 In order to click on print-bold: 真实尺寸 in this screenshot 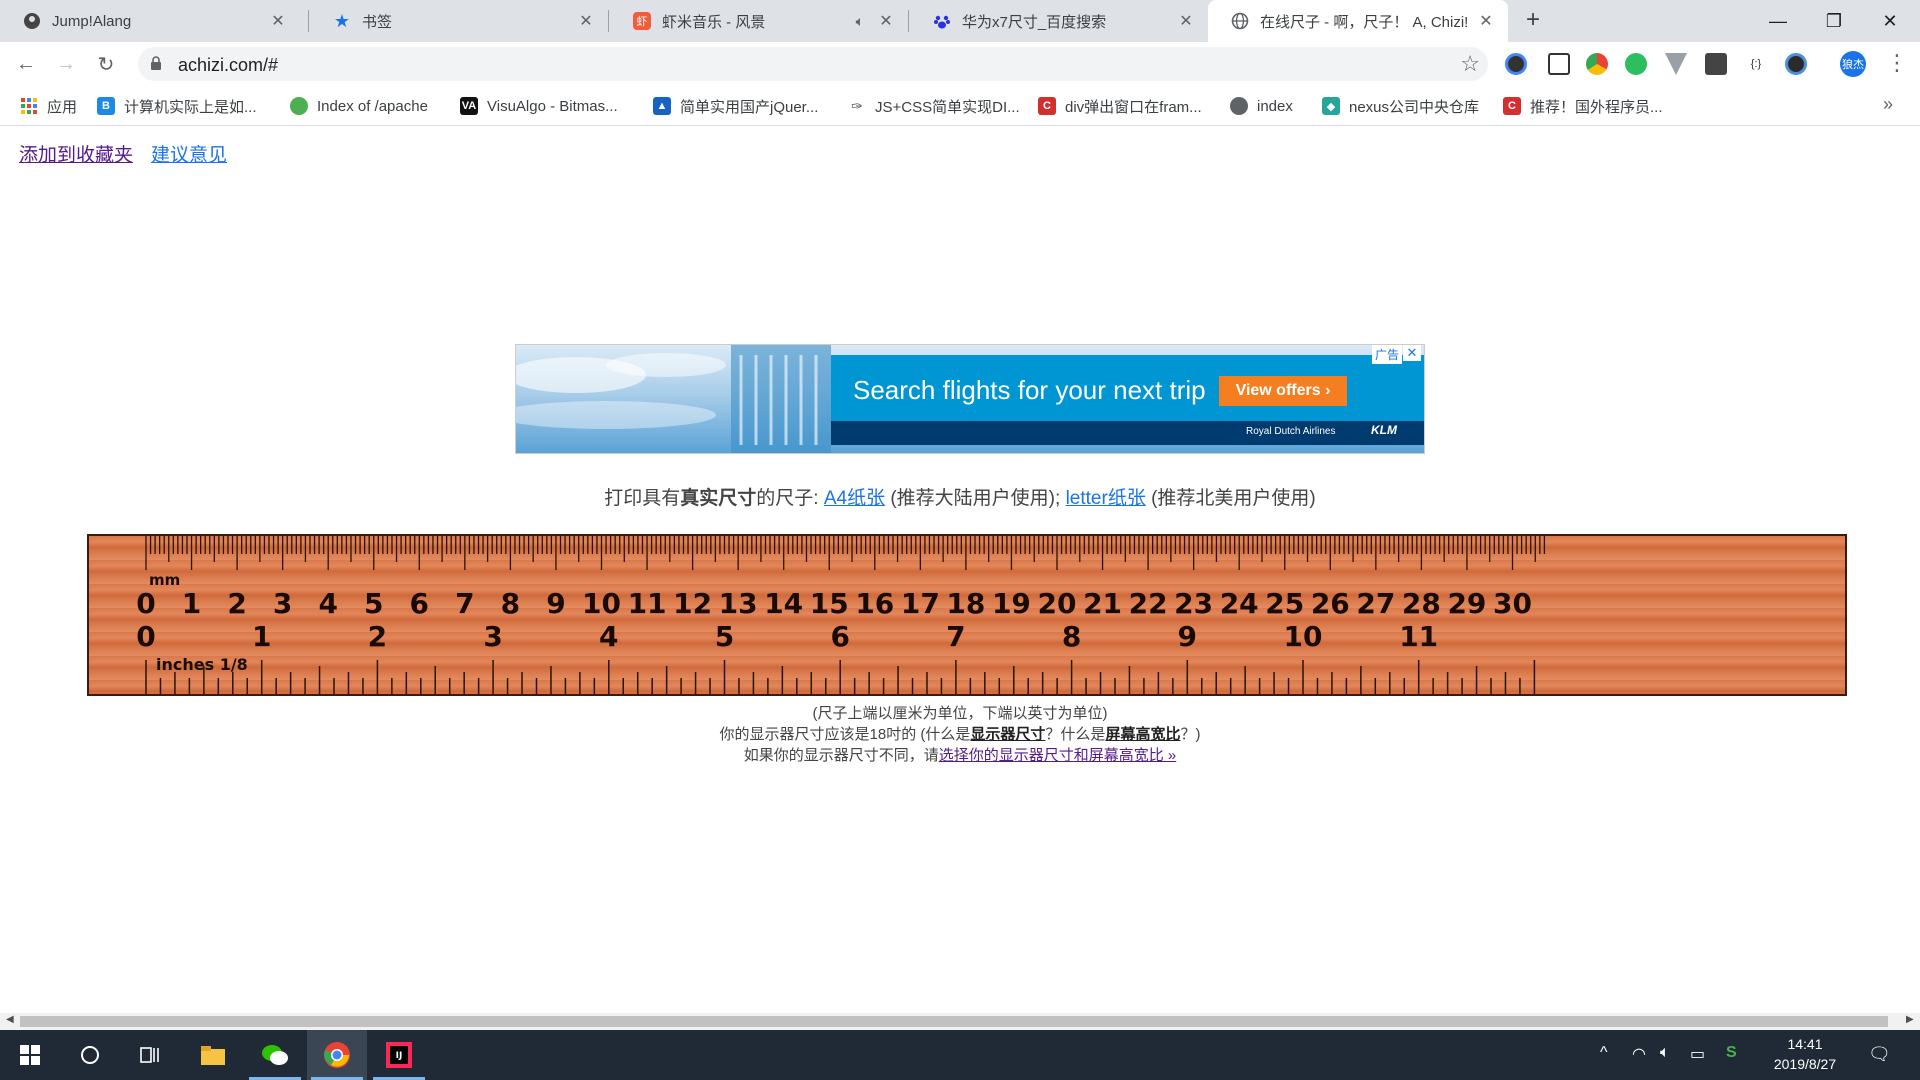, I will do `click(718, 498)`.